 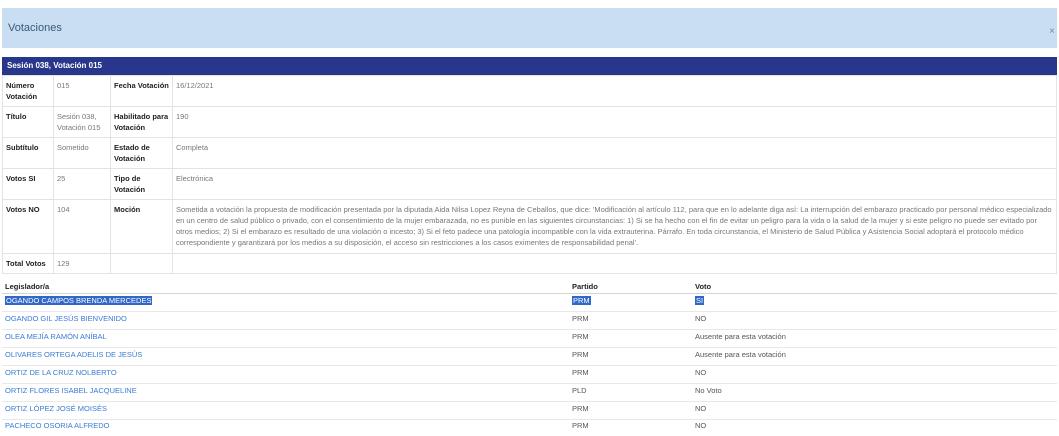 What do you see at coordinates (28, 226) in the screenshot?
I see `votos-no-label: Votos NO` at bounding box center [28, 226].